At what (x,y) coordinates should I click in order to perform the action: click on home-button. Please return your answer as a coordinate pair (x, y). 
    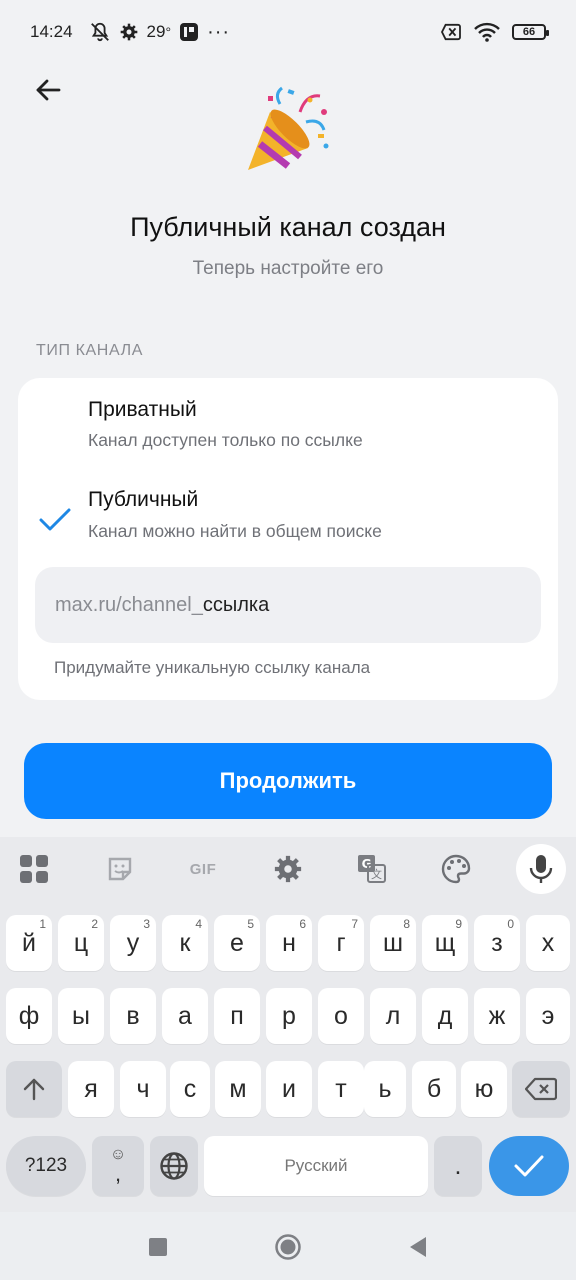
    Looking at the image, I should click on (288, 1247).